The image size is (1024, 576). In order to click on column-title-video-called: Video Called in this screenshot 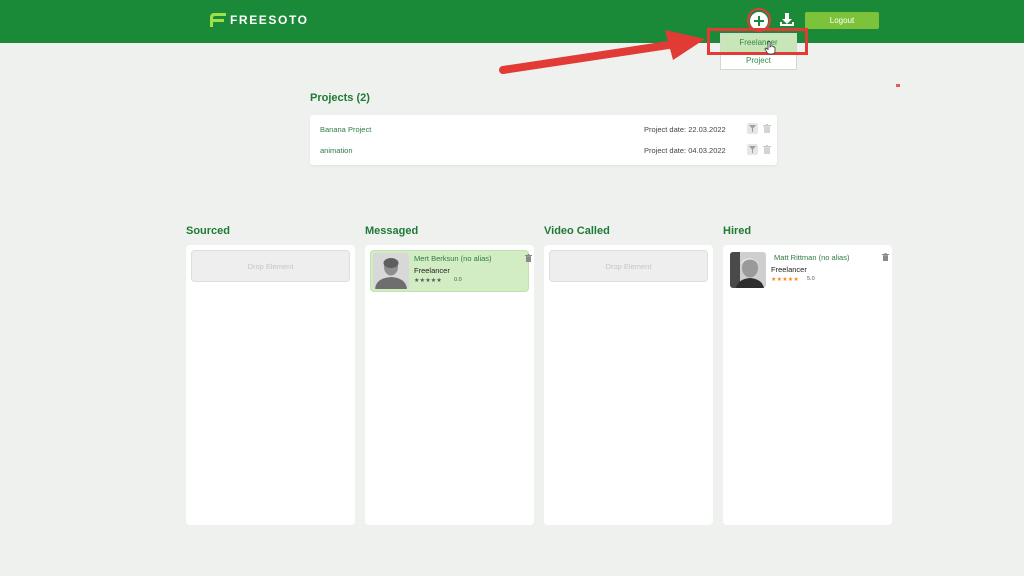, I will do `click(577, 231)`.